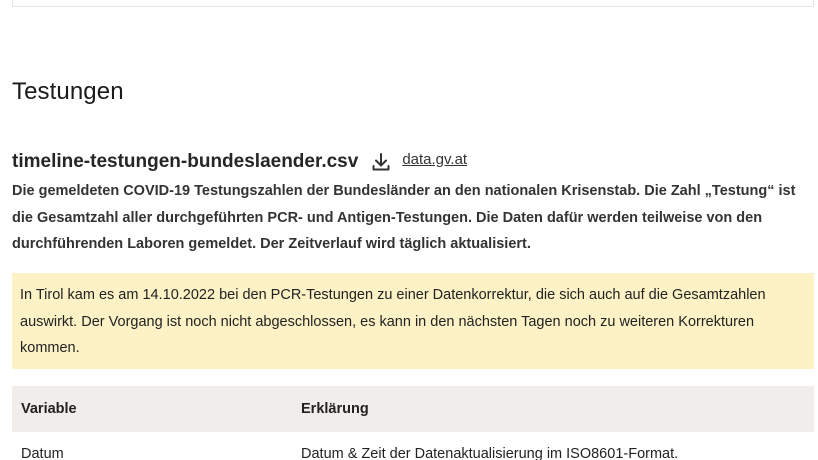 The image size is (818, 460). I want to click on section-title: Testungen, so click(68, 91).